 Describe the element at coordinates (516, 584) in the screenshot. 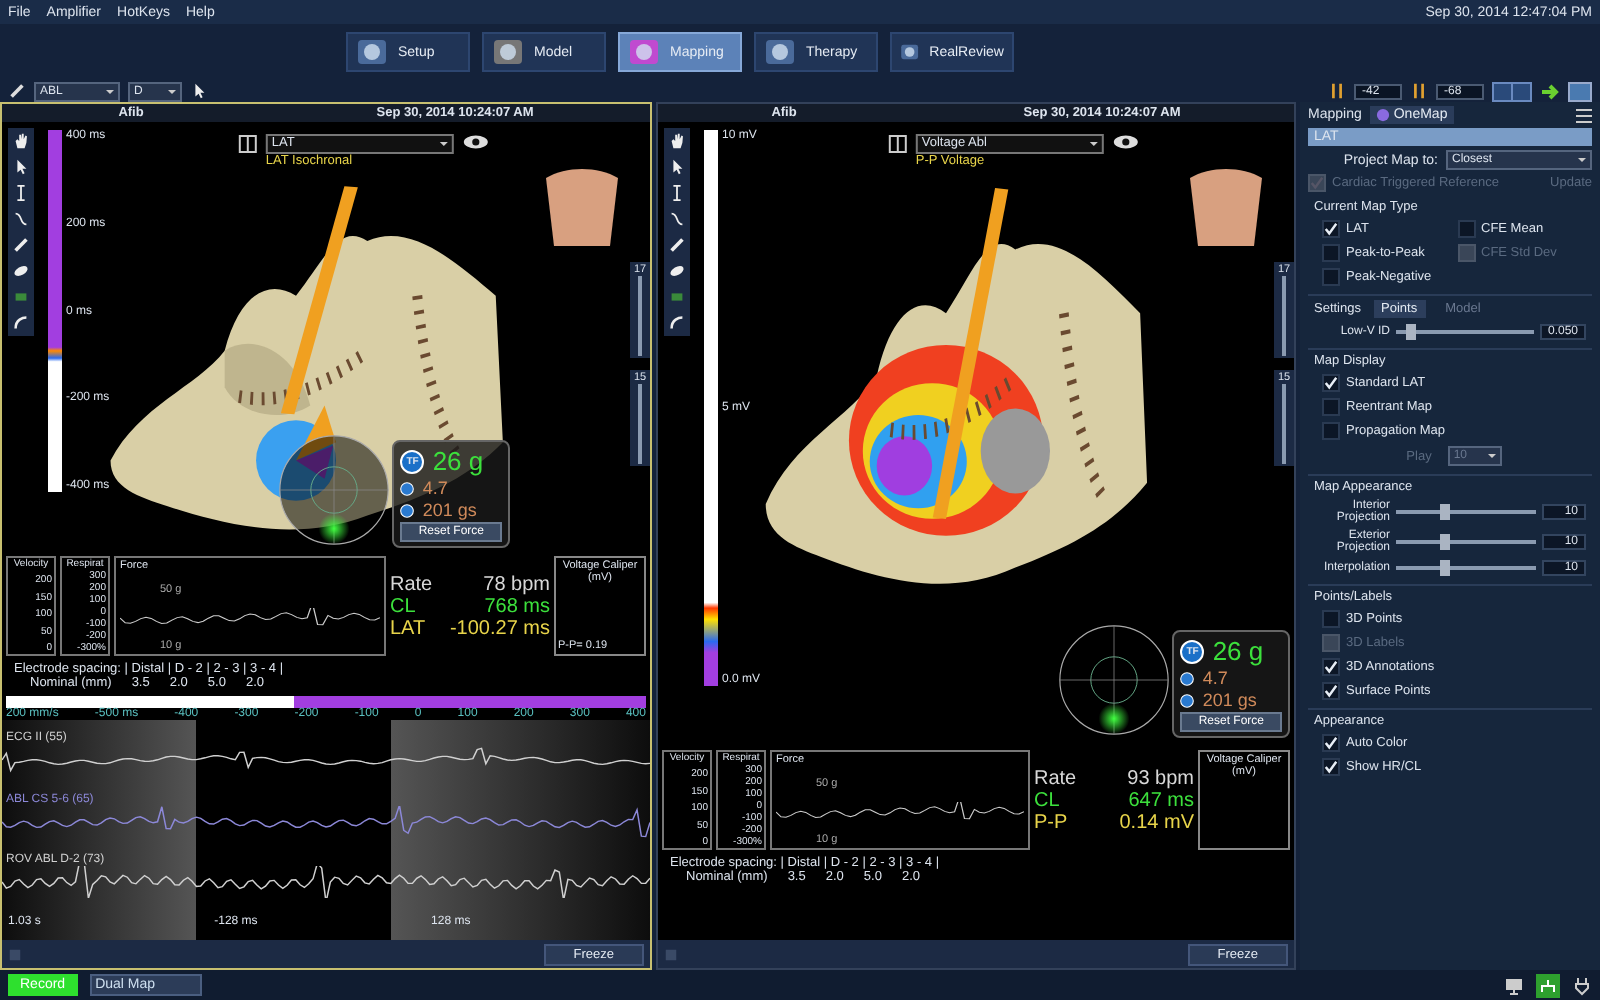

I see `readout-value: 78 bpm` at that location.